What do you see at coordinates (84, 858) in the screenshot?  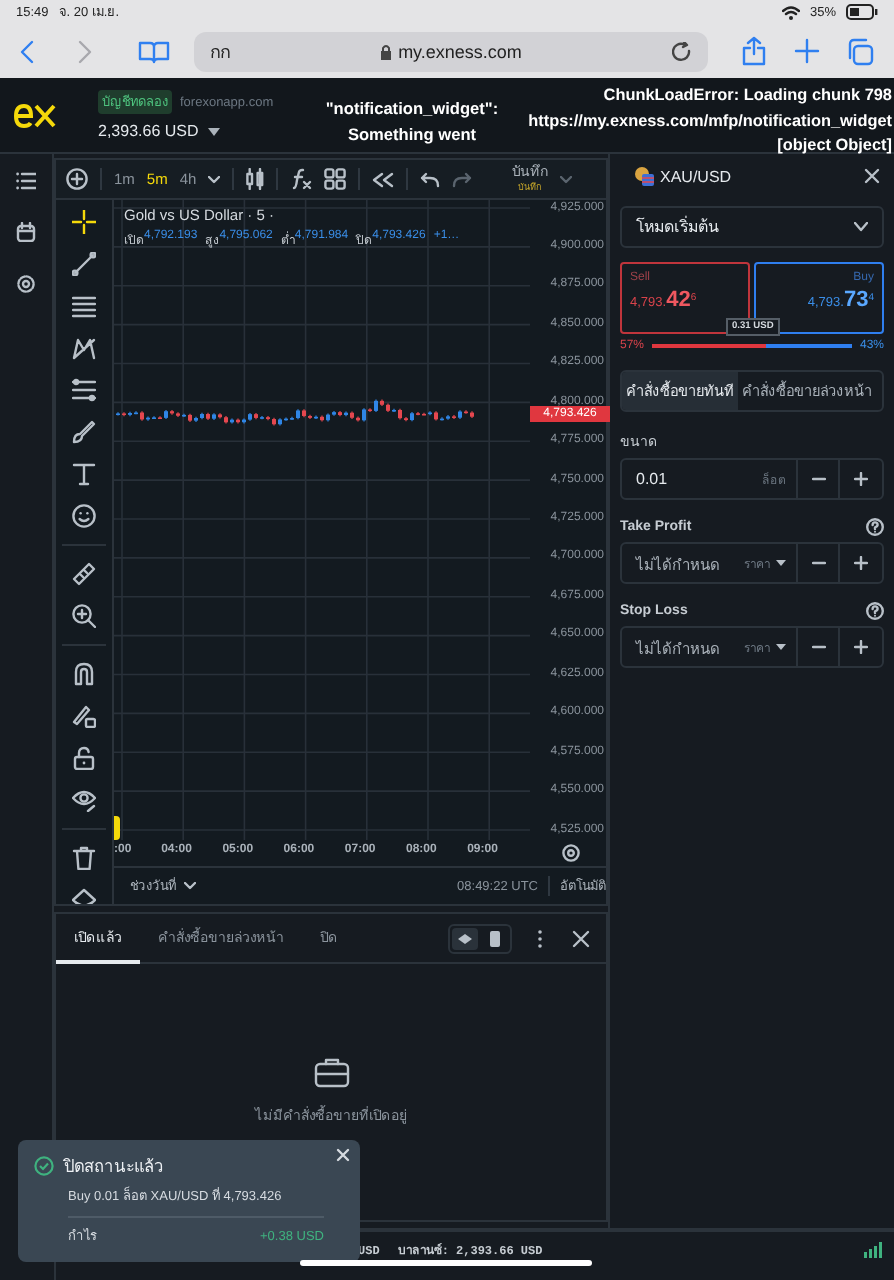 I see `trash-icon` at bounding box center [84, 858].